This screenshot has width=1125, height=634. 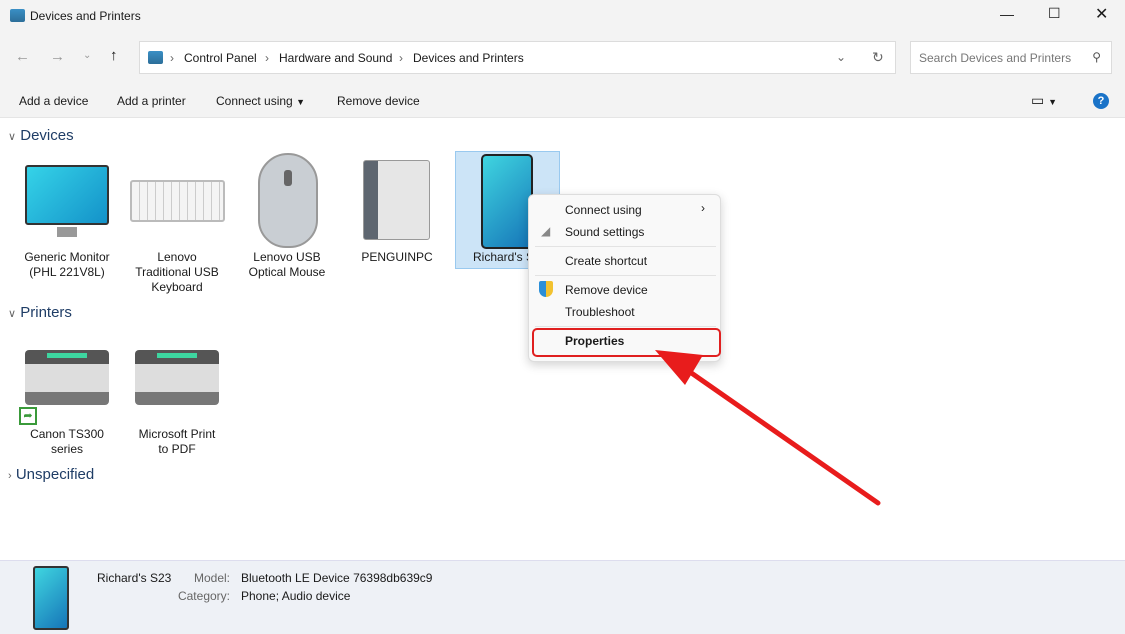 What do you see at coordinates (337, 578) in the screenshot?
I see `model-value: Bluetooth LE Device 76398db639c9` at bounding box center [337, 578].